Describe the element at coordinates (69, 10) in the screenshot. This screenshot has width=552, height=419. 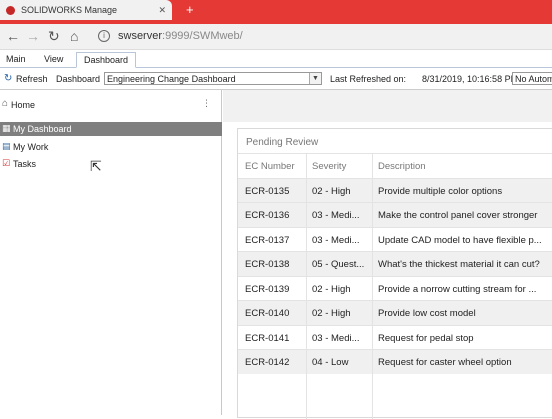
I see `browser-tab-title: SOLIDWORKS Manage` at that location.